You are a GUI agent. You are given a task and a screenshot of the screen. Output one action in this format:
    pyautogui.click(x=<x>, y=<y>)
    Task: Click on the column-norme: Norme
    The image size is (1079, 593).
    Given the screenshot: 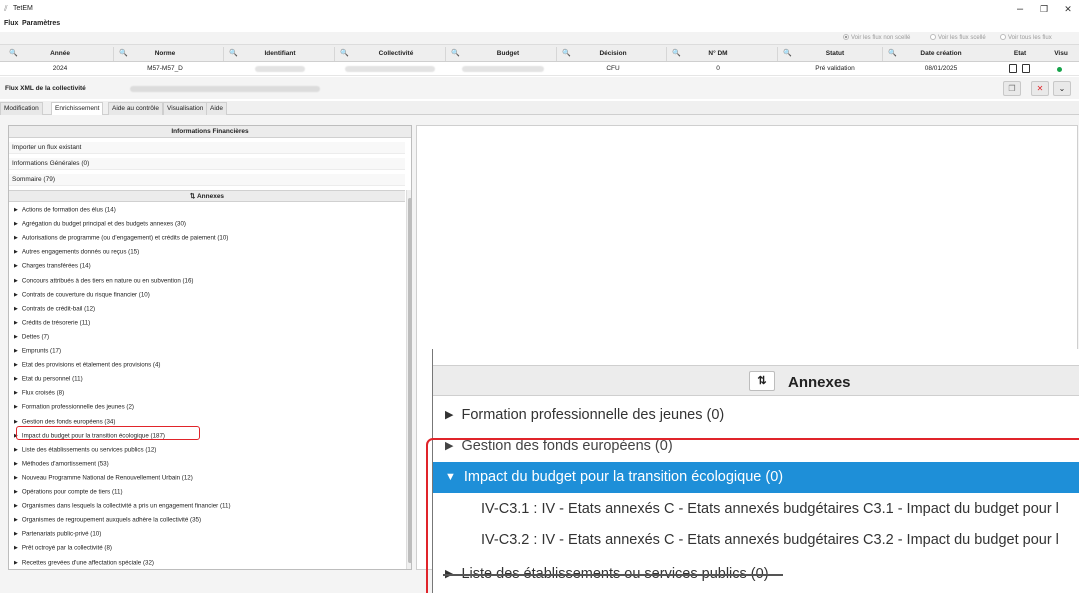 What is the action you would take?
    pyautogui.click(x=165, y=53)
    